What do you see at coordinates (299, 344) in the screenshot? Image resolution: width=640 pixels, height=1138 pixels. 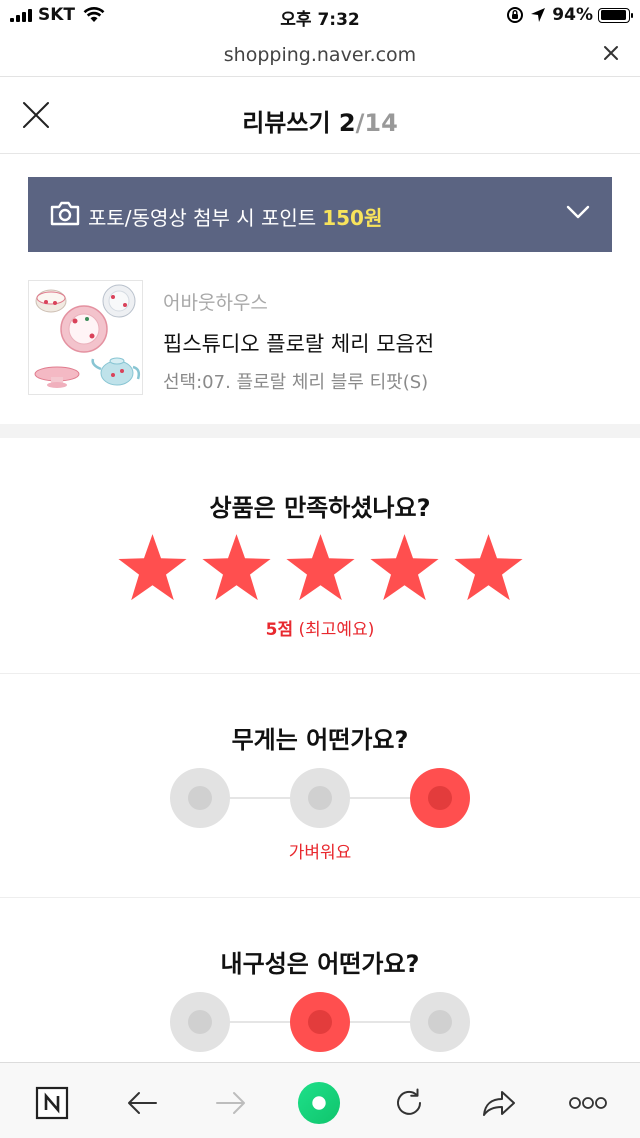 I see `product-name: 핍스튜디오 플로랄 체리 모음전` at bounding box center [299, 344].